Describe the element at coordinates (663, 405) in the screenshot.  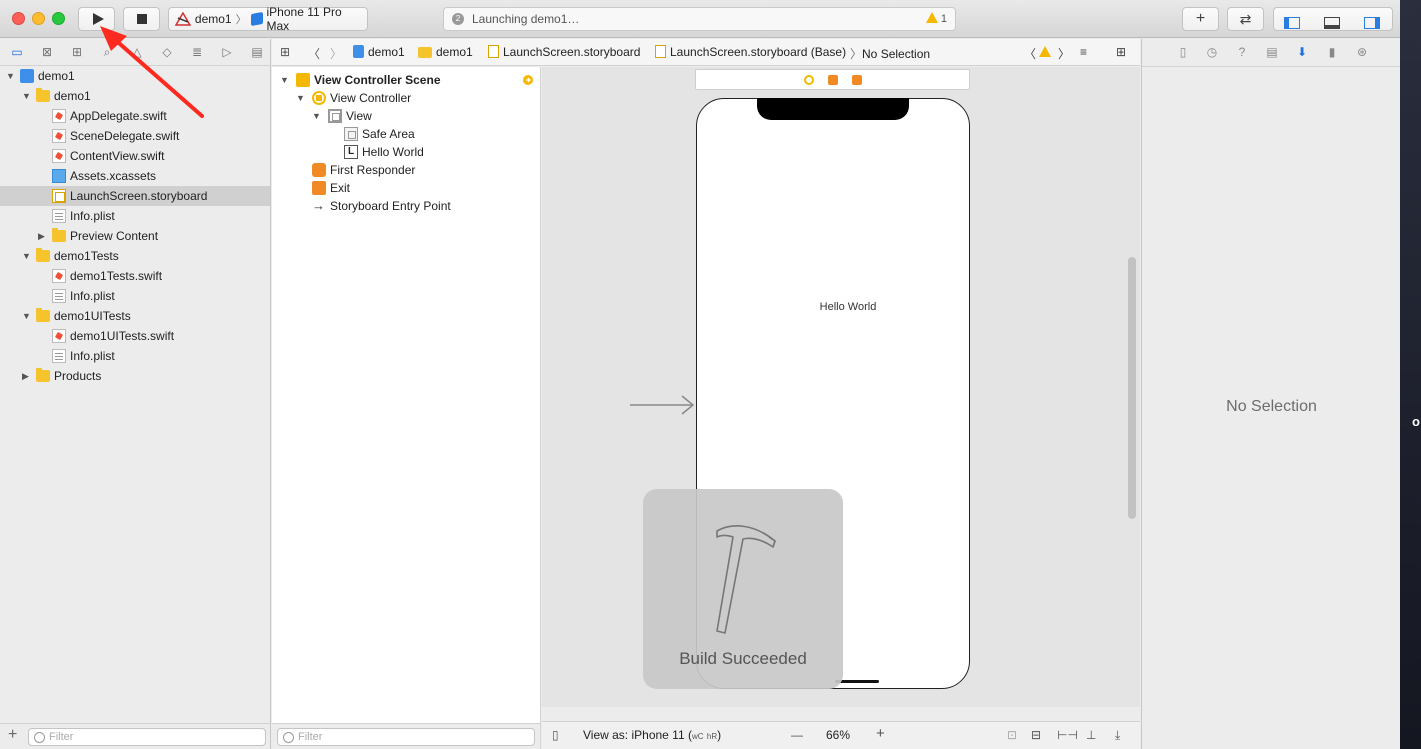
I see `entry-point-arrow` at that location.